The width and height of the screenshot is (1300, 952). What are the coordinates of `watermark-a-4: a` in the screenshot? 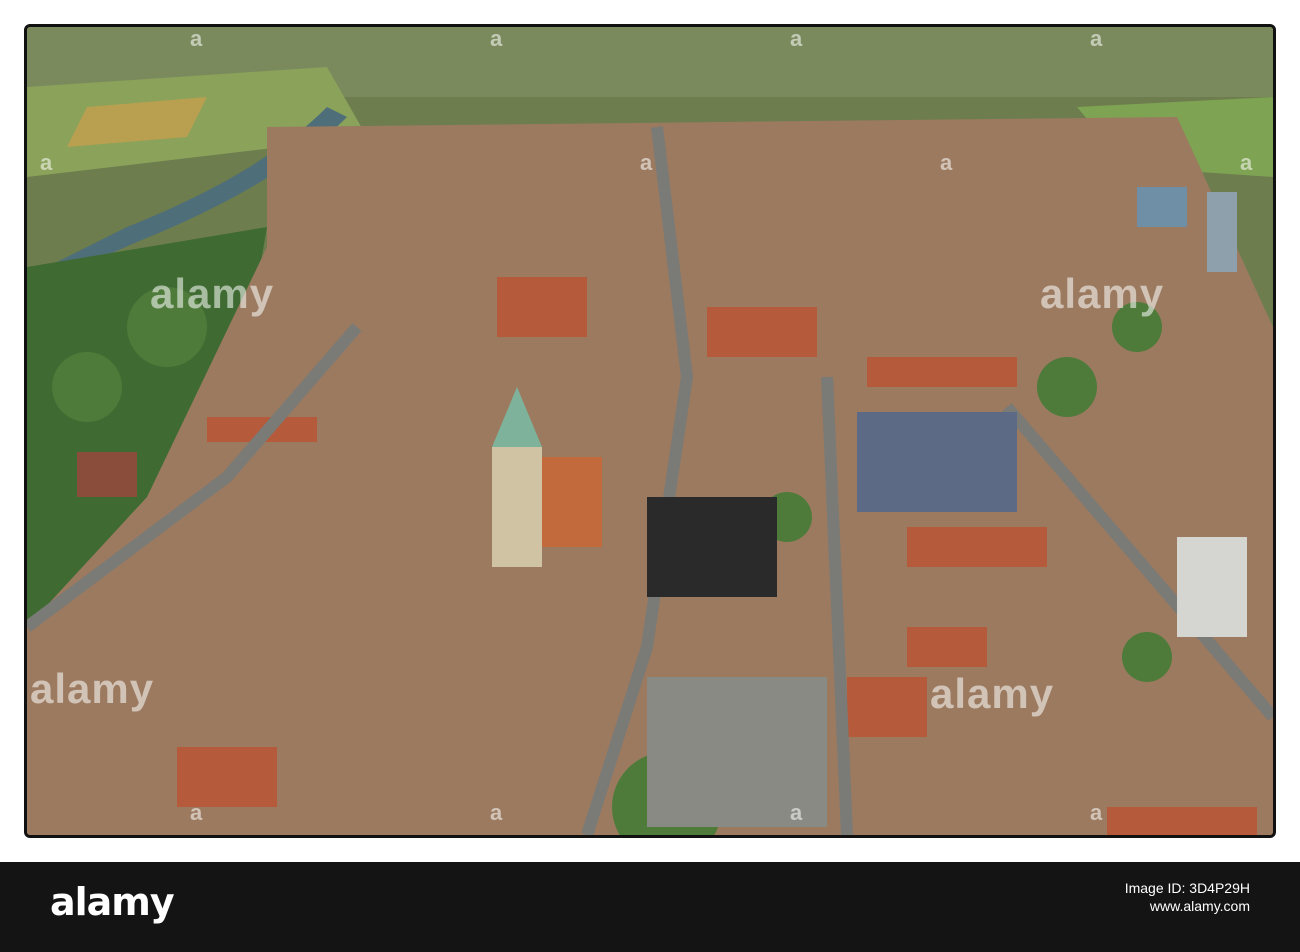 It's located at (1097, 38).